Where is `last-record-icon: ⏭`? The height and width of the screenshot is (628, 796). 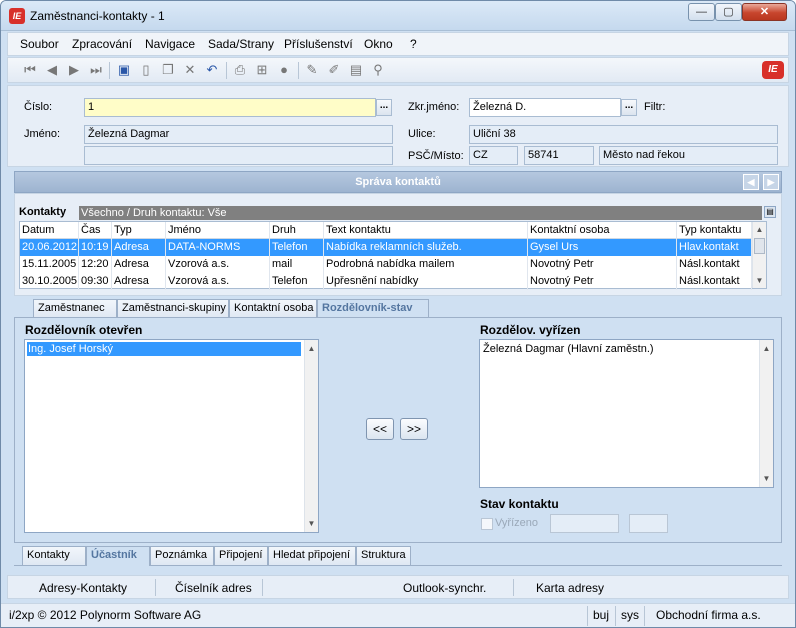
last-record-icon: ⏭ is located at coordinates (96, 70).